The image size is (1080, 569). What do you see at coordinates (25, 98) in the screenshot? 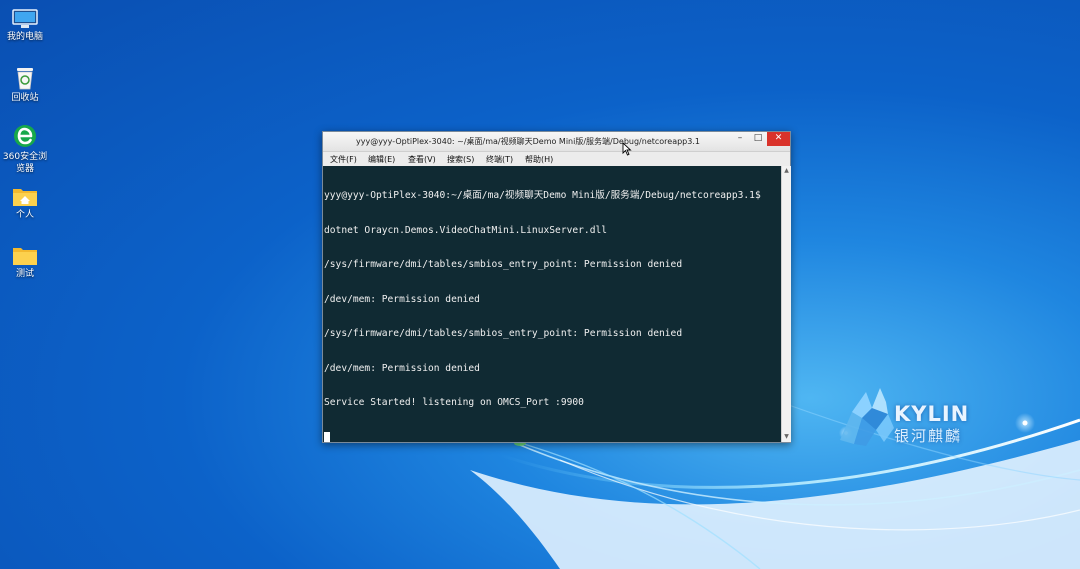
I see `desktop-icon-label: 回收站` at bounding box center [25, 98].